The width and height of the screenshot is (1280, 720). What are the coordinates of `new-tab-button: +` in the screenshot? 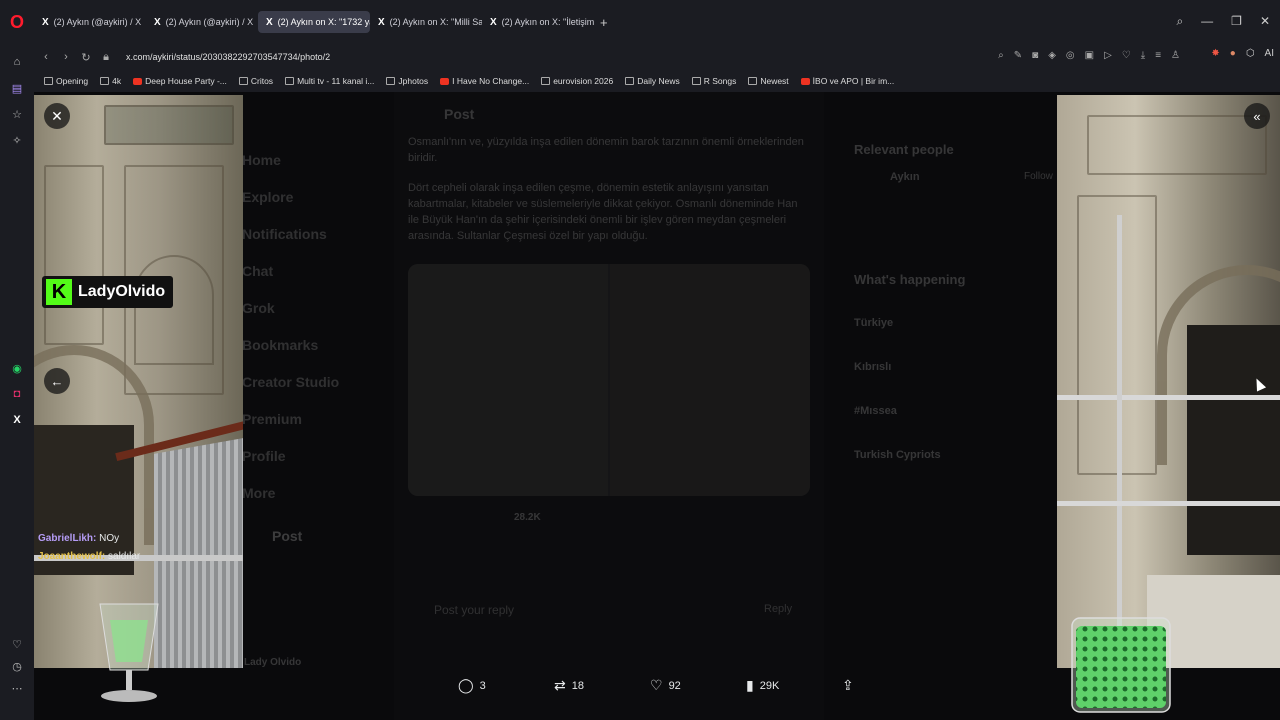 It's located at (604, 22).